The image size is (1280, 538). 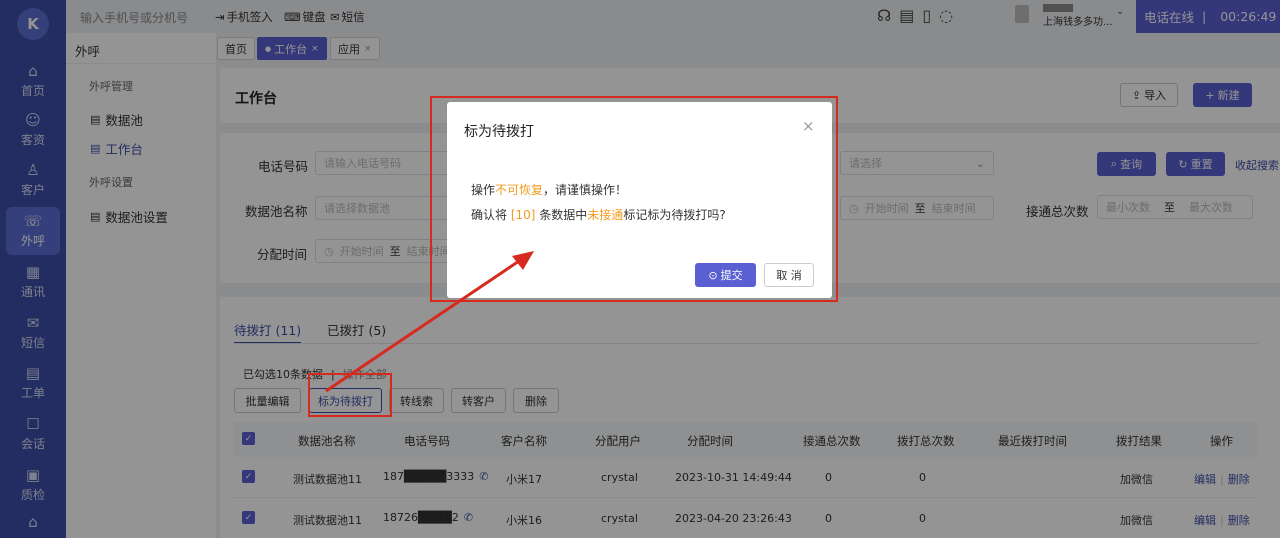 What do you see at coordinates (523, 260) in the screenshot?
I see `arrow-head` at bounding box center [523, 260].